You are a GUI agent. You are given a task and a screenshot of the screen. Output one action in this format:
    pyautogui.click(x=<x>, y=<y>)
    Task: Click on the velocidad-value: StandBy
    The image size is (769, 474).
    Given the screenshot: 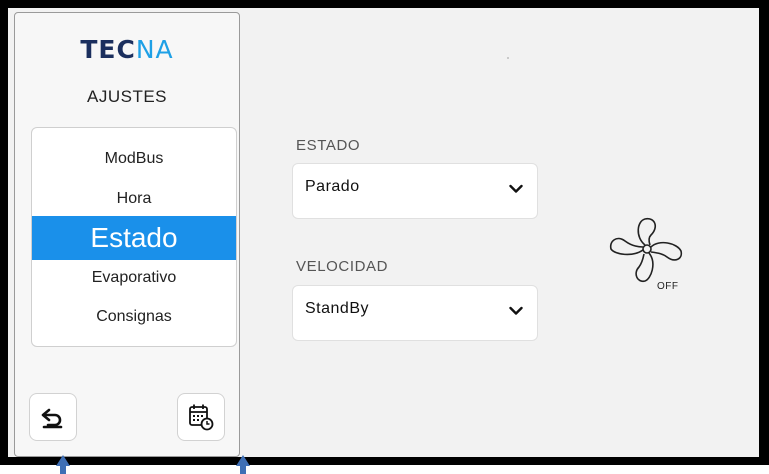 What is the action you would take?
    pyautogui.click(x=337, y=308)
    